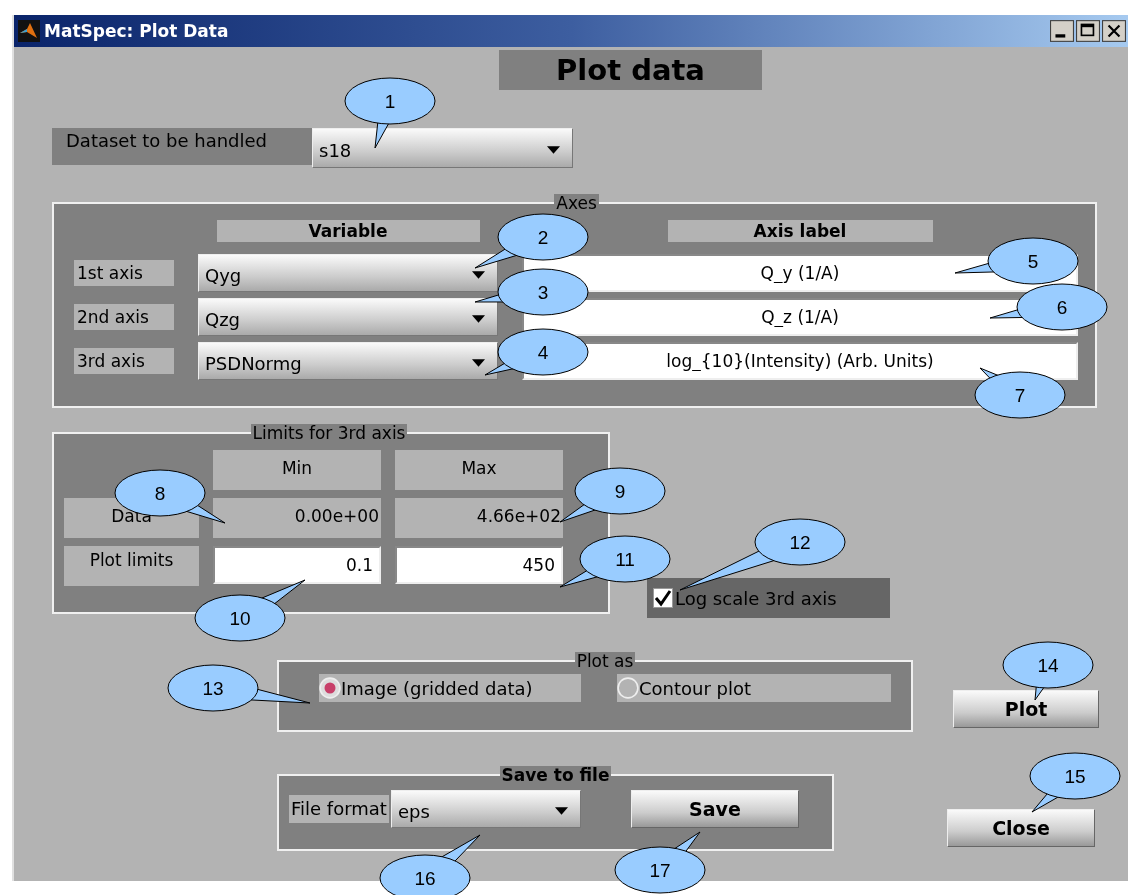 The width and height of the screenshot is (1128, 895). Describe the element at coordinates (576, 203) in the screenshot. I see `panel-legend: Axes` at that location.